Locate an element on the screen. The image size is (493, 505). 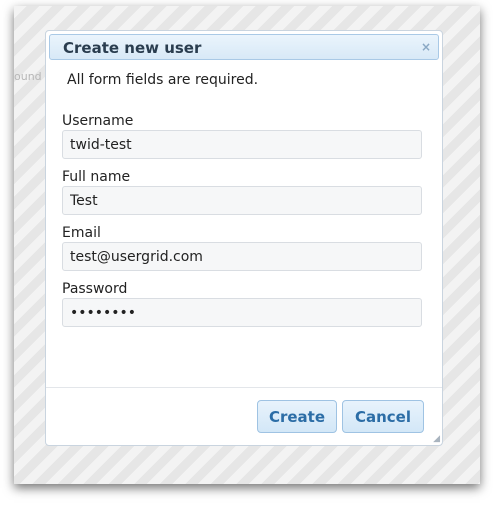
password-input is located at coordinates (242, 312).